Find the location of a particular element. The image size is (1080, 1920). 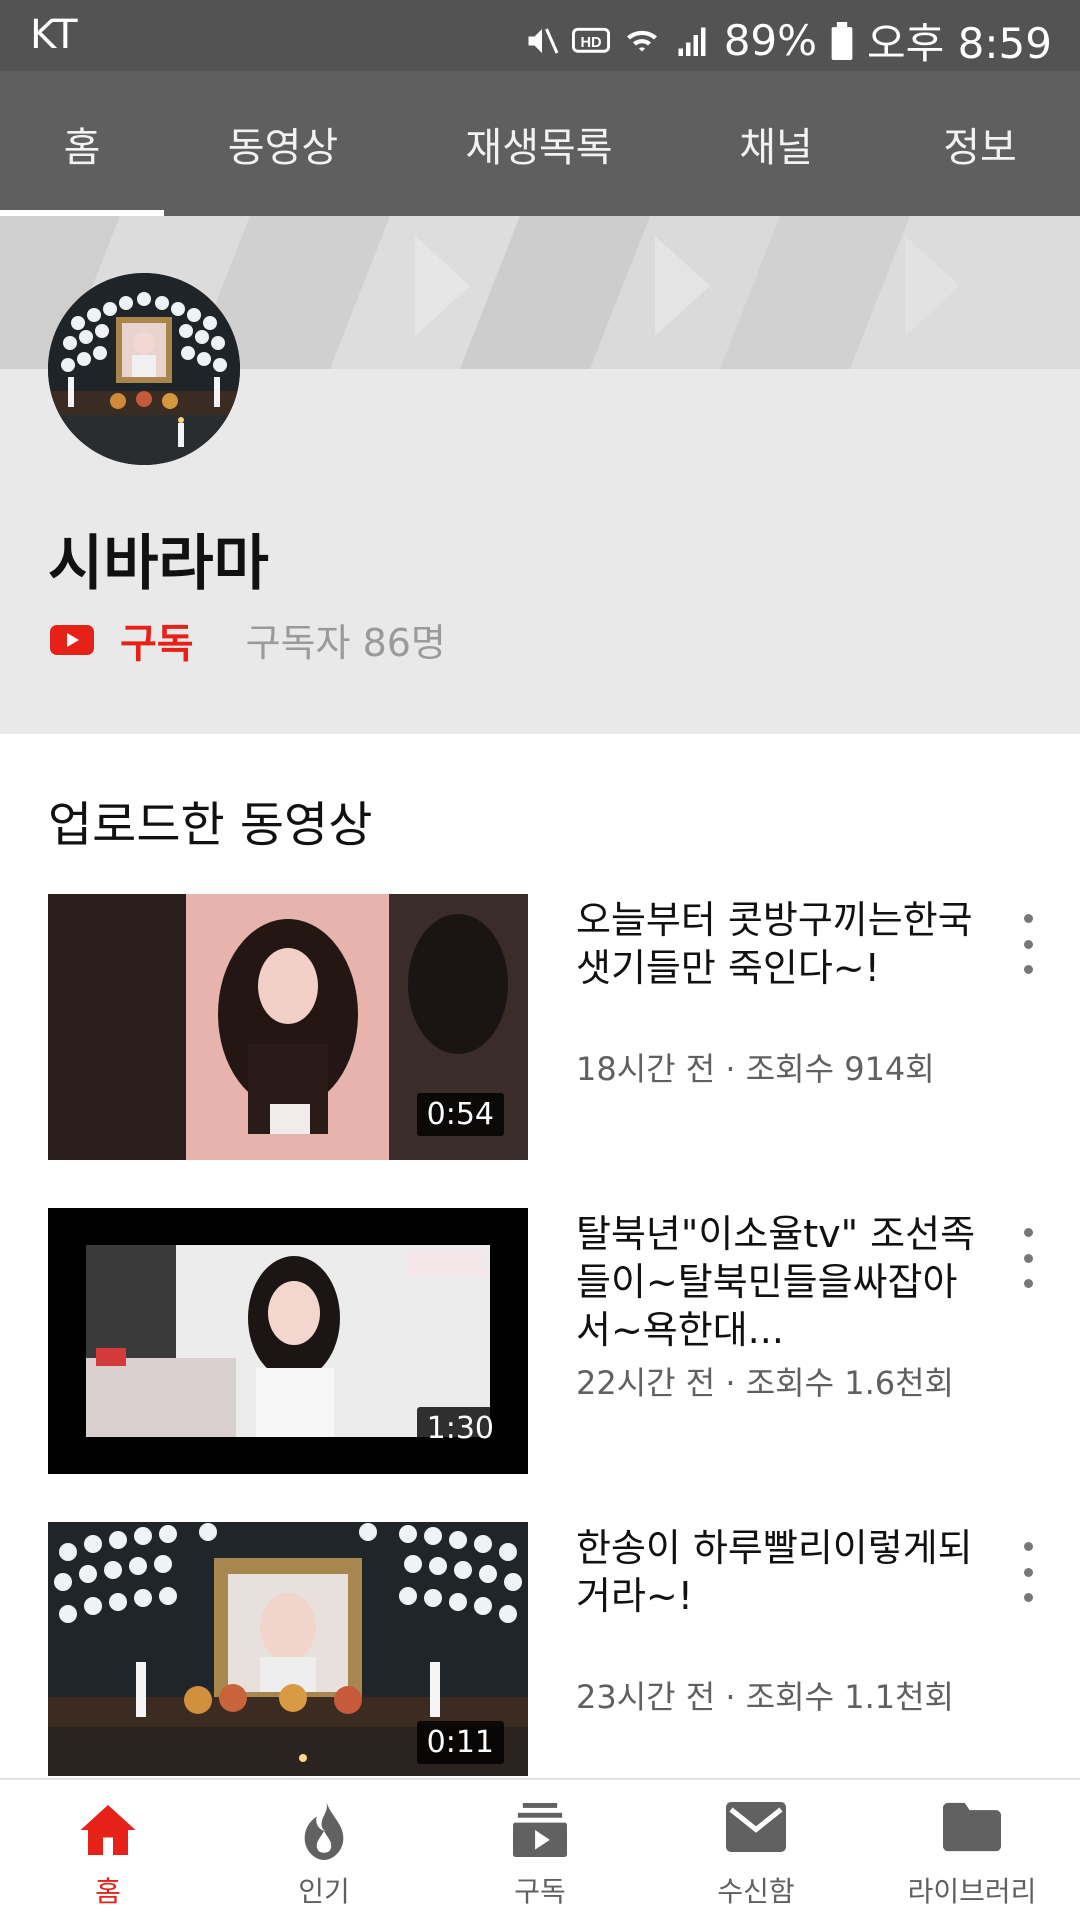

tab-videos: 동영상 is located at coordinates (283, 143).